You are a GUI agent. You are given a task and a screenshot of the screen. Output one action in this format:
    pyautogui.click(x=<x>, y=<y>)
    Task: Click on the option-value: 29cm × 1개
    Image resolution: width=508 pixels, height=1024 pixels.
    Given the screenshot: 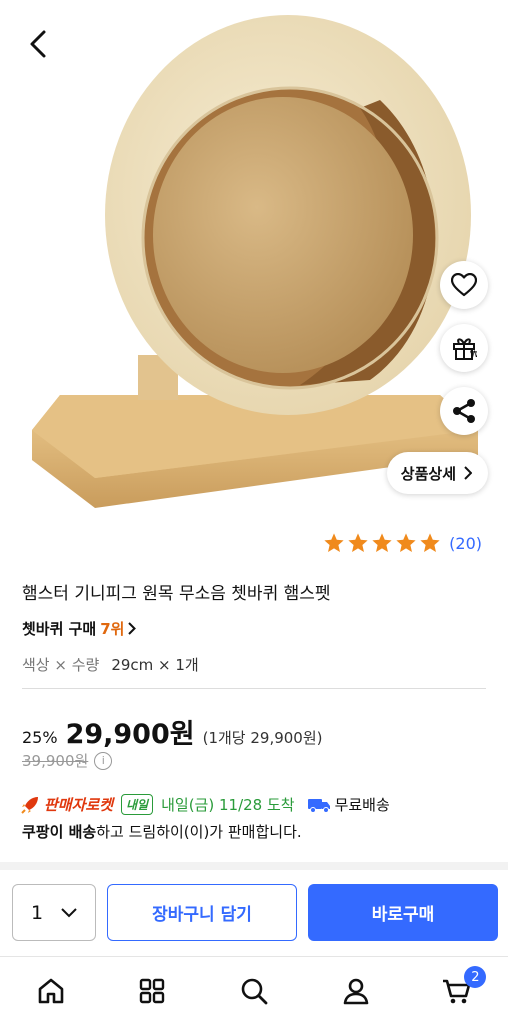 What is the action you would take?
    pyautogui.click(x=155, y=665)
    